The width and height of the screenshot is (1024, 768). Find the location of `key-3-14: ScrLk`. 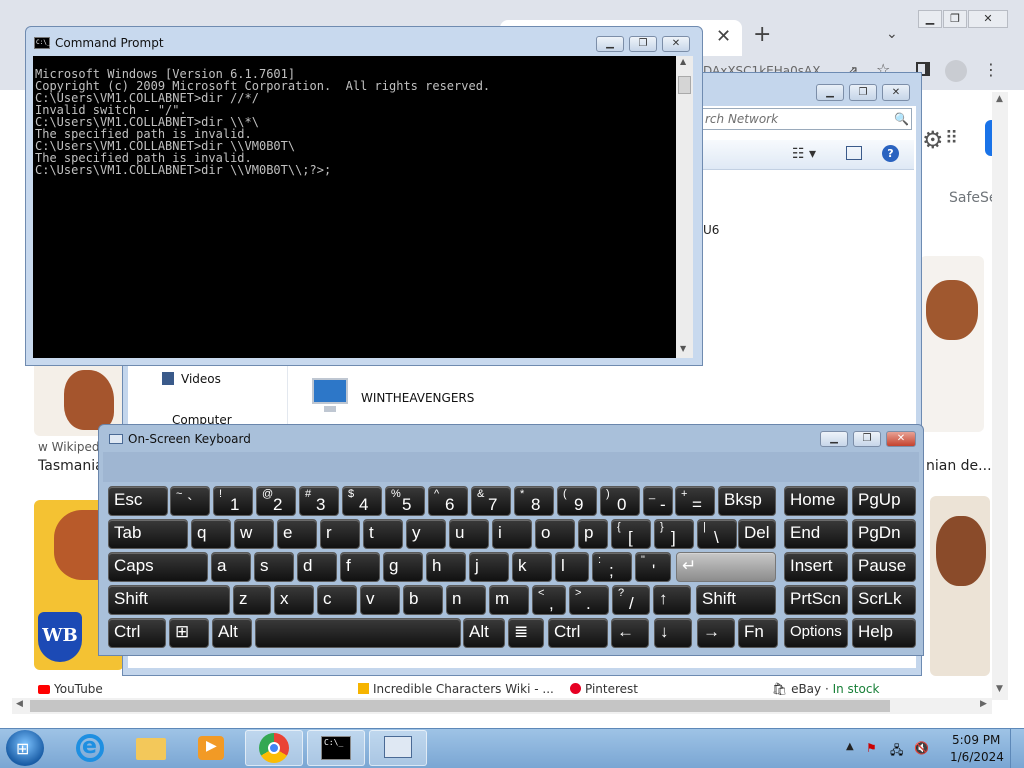

key-3-14: ScrLk is located at coordinates (884, 600).